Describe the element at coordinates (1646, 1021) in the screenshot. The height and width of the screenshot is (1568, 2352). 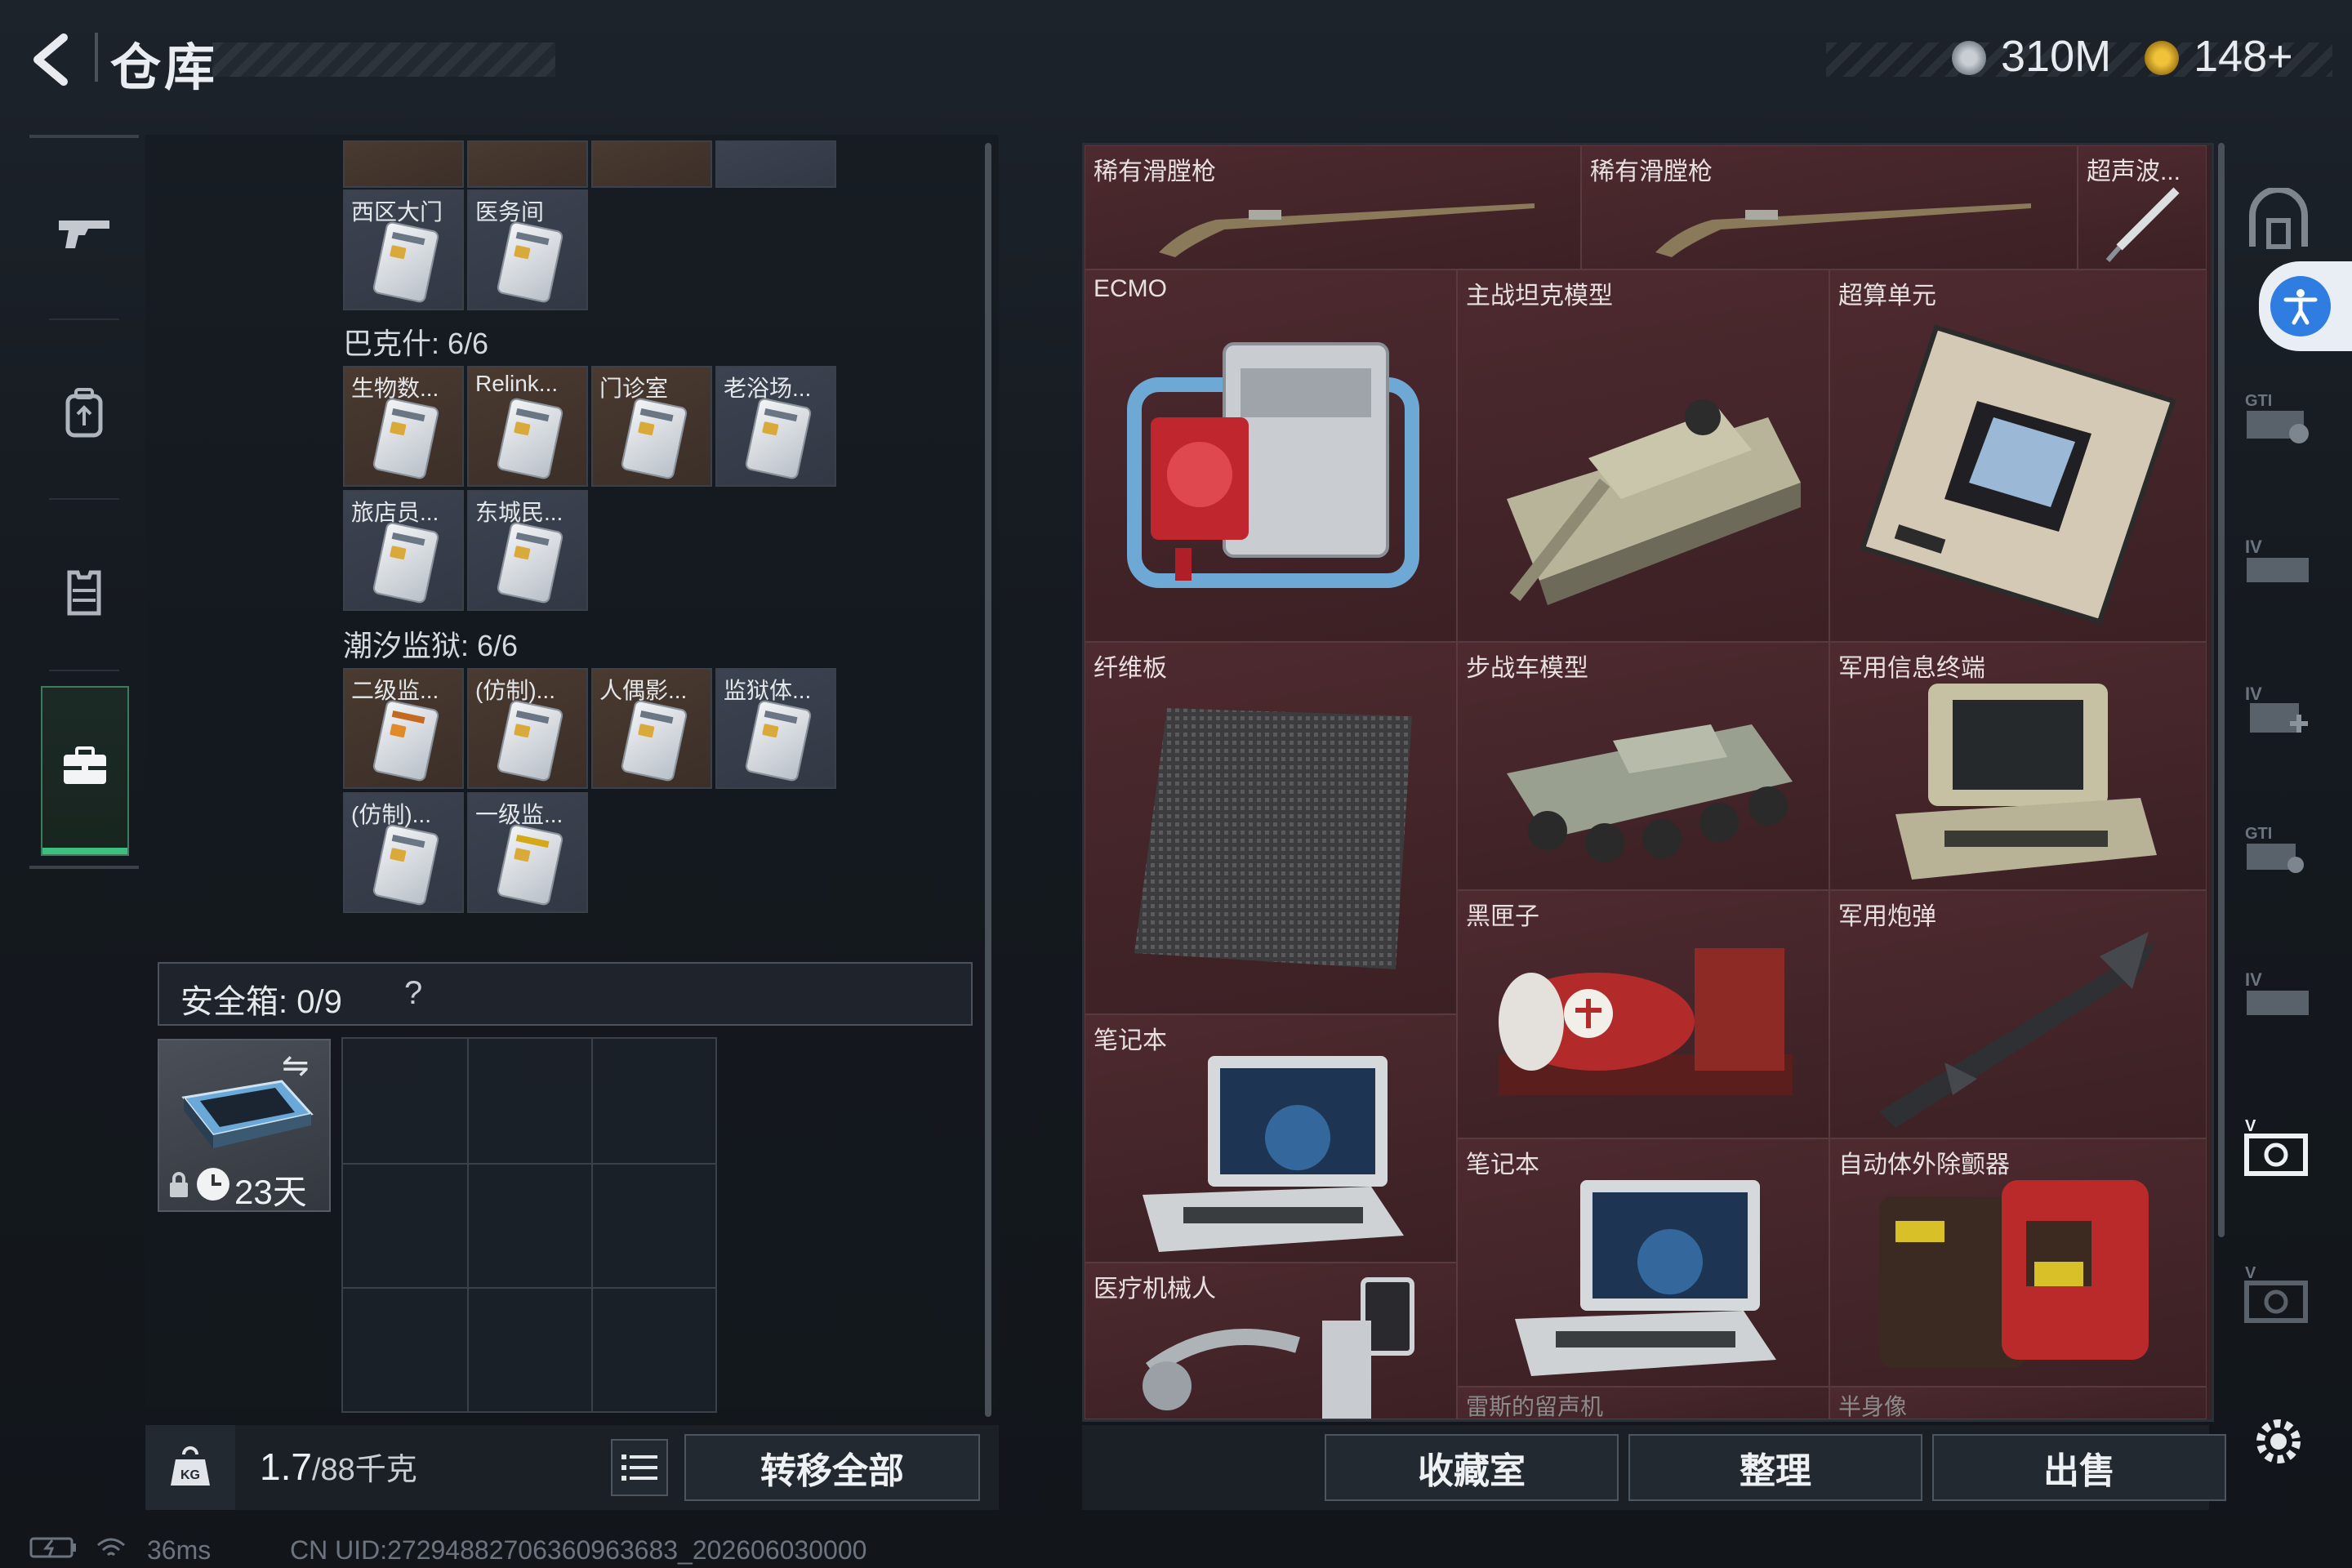
I see `blackbox-icon` at that location.